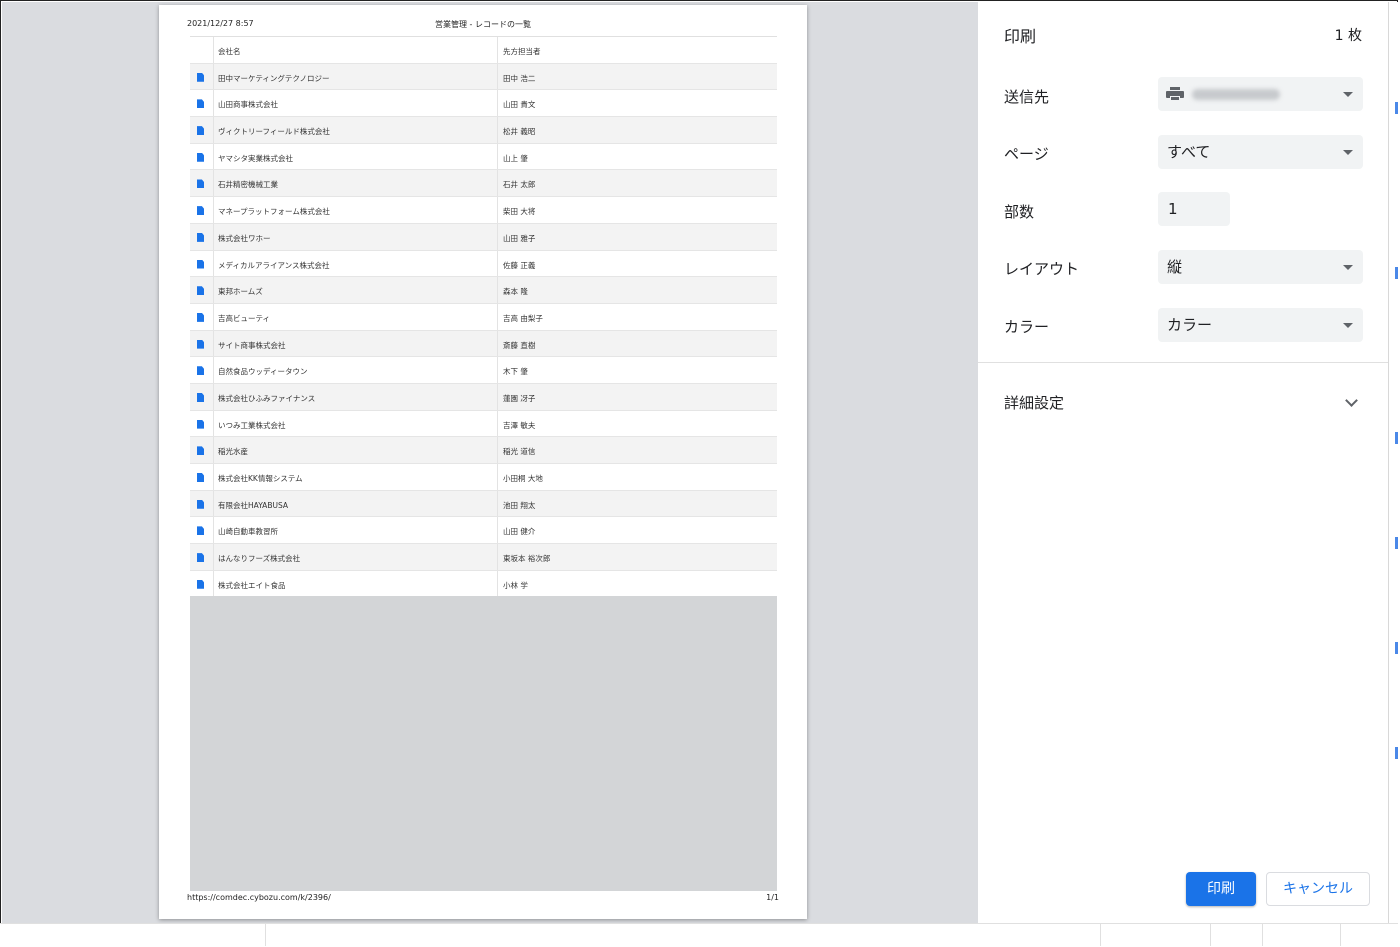  Describe the element at coordinates (483, 343) in the screenshot. I see `table-row: サイト商事株式会社 斎藤 直樹` at that location.